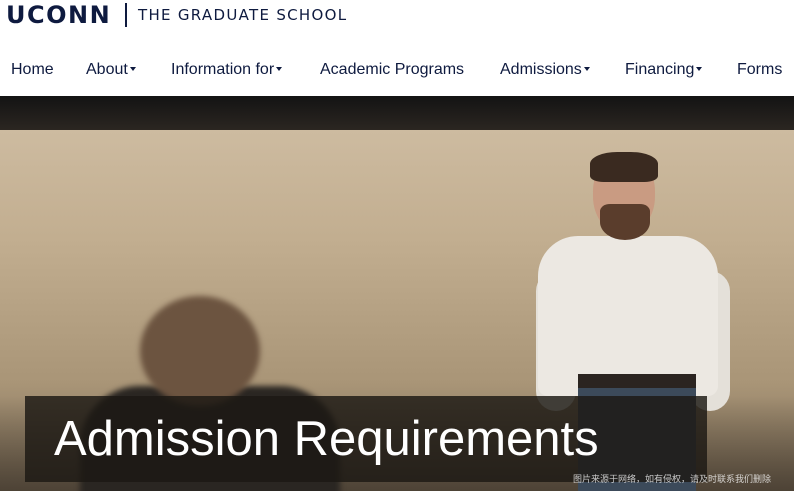 This screenshot has width=794, height=491. Describe the element at coordinates (326, 439) in the screenshot. I see `page-title: Admission Requirements` at that location.